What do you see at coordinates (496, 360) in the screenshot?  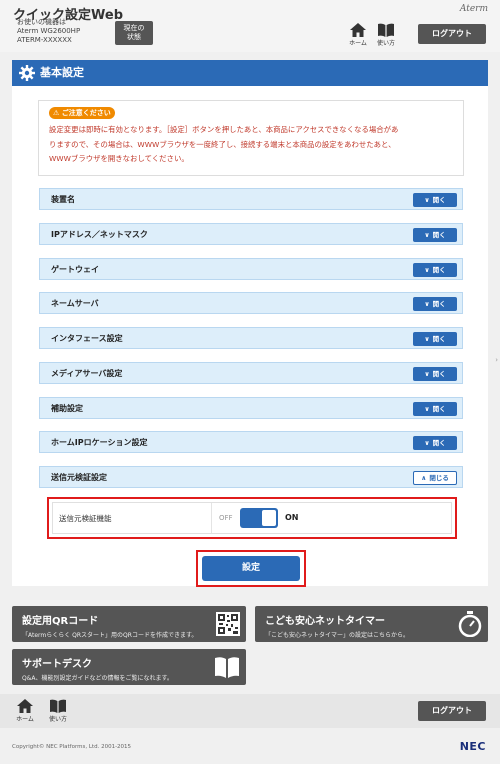 I see `scroll-indicator-icon: ›` at bounding box center [496, 360].